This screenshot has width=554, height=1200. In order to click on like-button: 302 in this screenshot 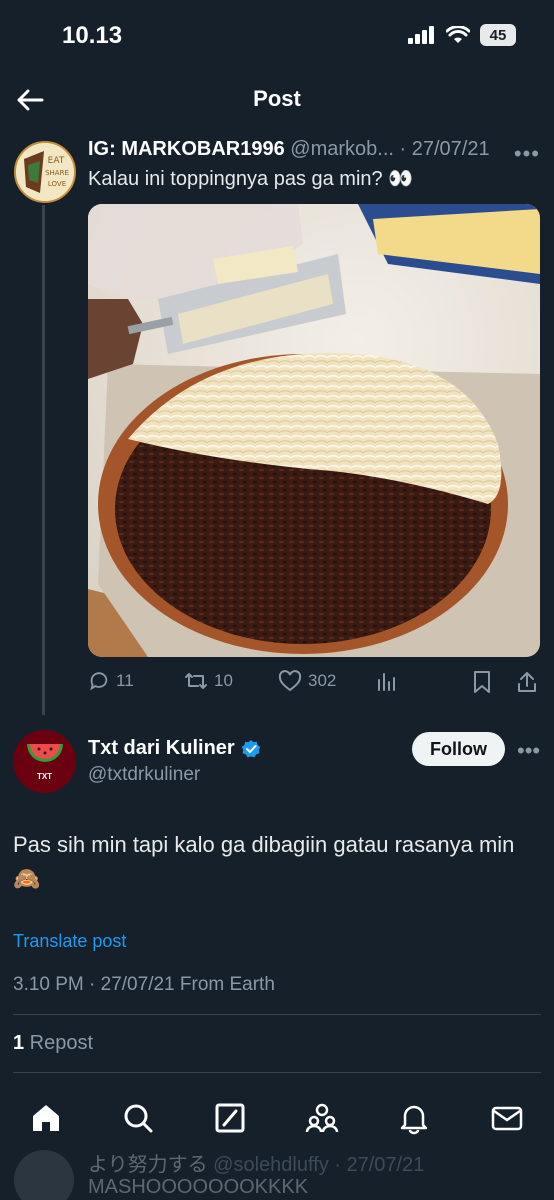, I will do `click(307, 681)`.